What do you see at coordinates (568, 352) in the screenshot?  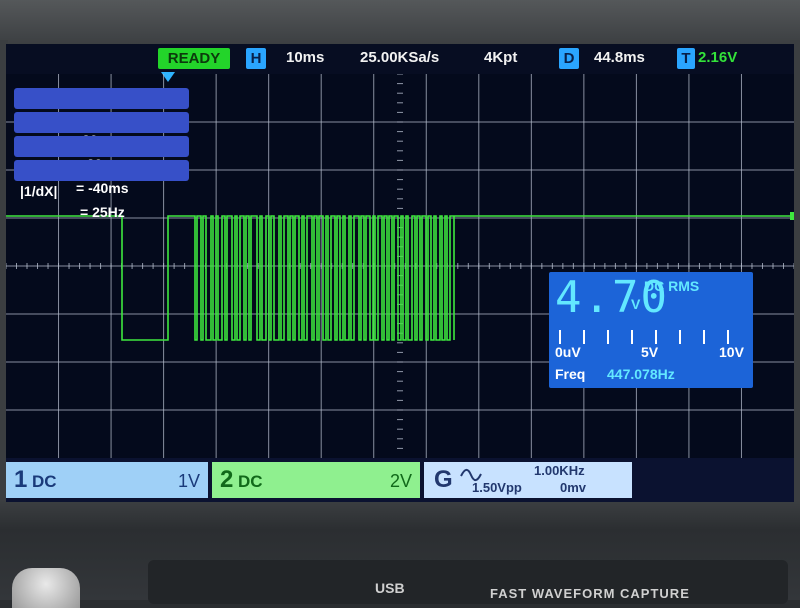 I see `scale-label-min: 0uV` at bounding box center [568, 352].